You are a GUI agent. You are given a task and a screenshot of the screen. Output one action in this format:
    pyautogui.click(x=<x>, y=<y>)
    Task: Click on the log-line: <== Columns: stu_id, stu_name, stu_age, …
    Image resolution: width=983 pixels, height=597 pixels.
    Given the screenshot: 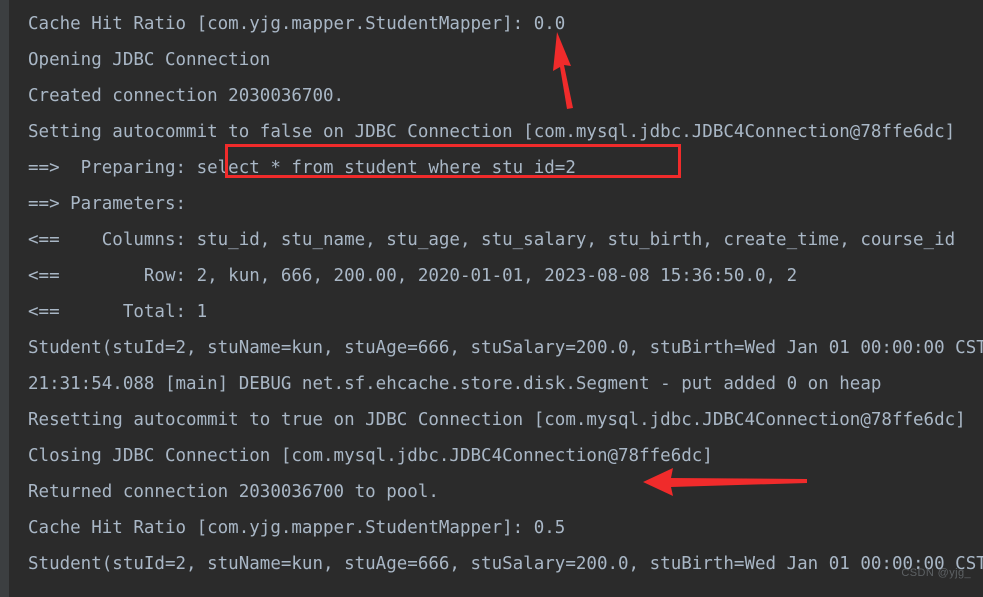 What is the action you would take?
    pyautogui.click(x=492, y=240)
    